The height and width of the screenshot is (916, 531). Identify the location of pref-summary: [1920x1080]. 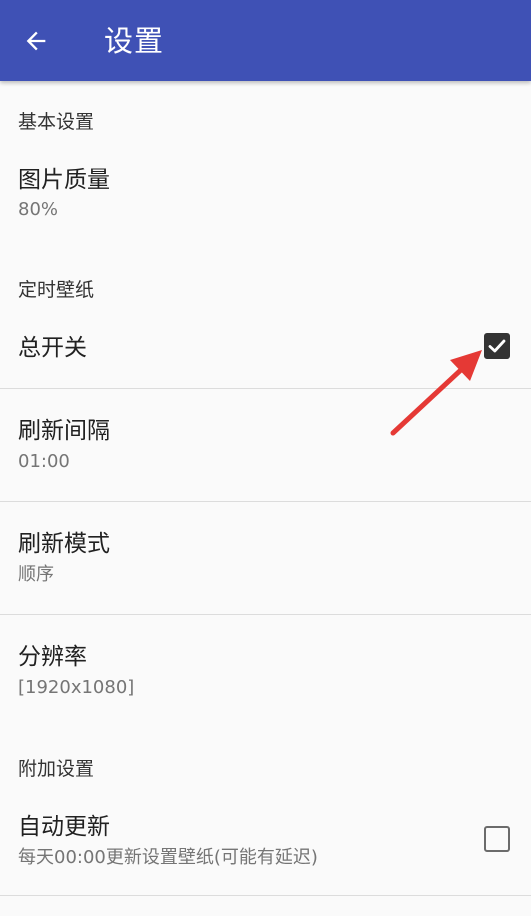
(76, 687).